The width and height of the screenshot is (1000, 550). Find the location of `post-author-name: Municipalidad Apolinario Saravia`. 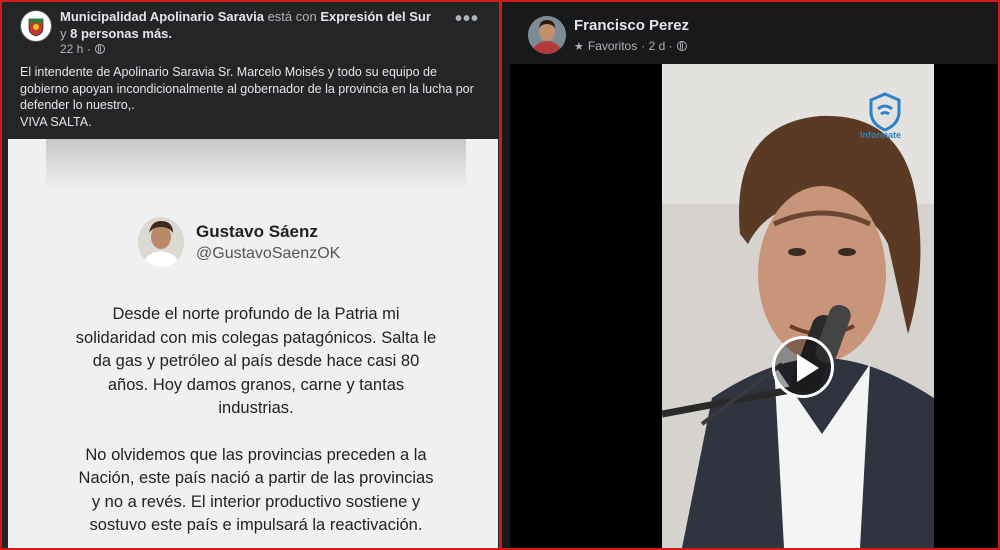

post-author-name: Municipalidad Apolinario Saravia is located at coordinates (162, 16).